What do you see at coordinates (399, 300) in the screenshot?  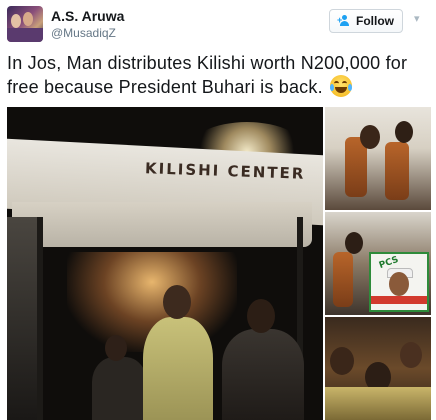 I see `poster-stripe` at bounding box center [399, 300].